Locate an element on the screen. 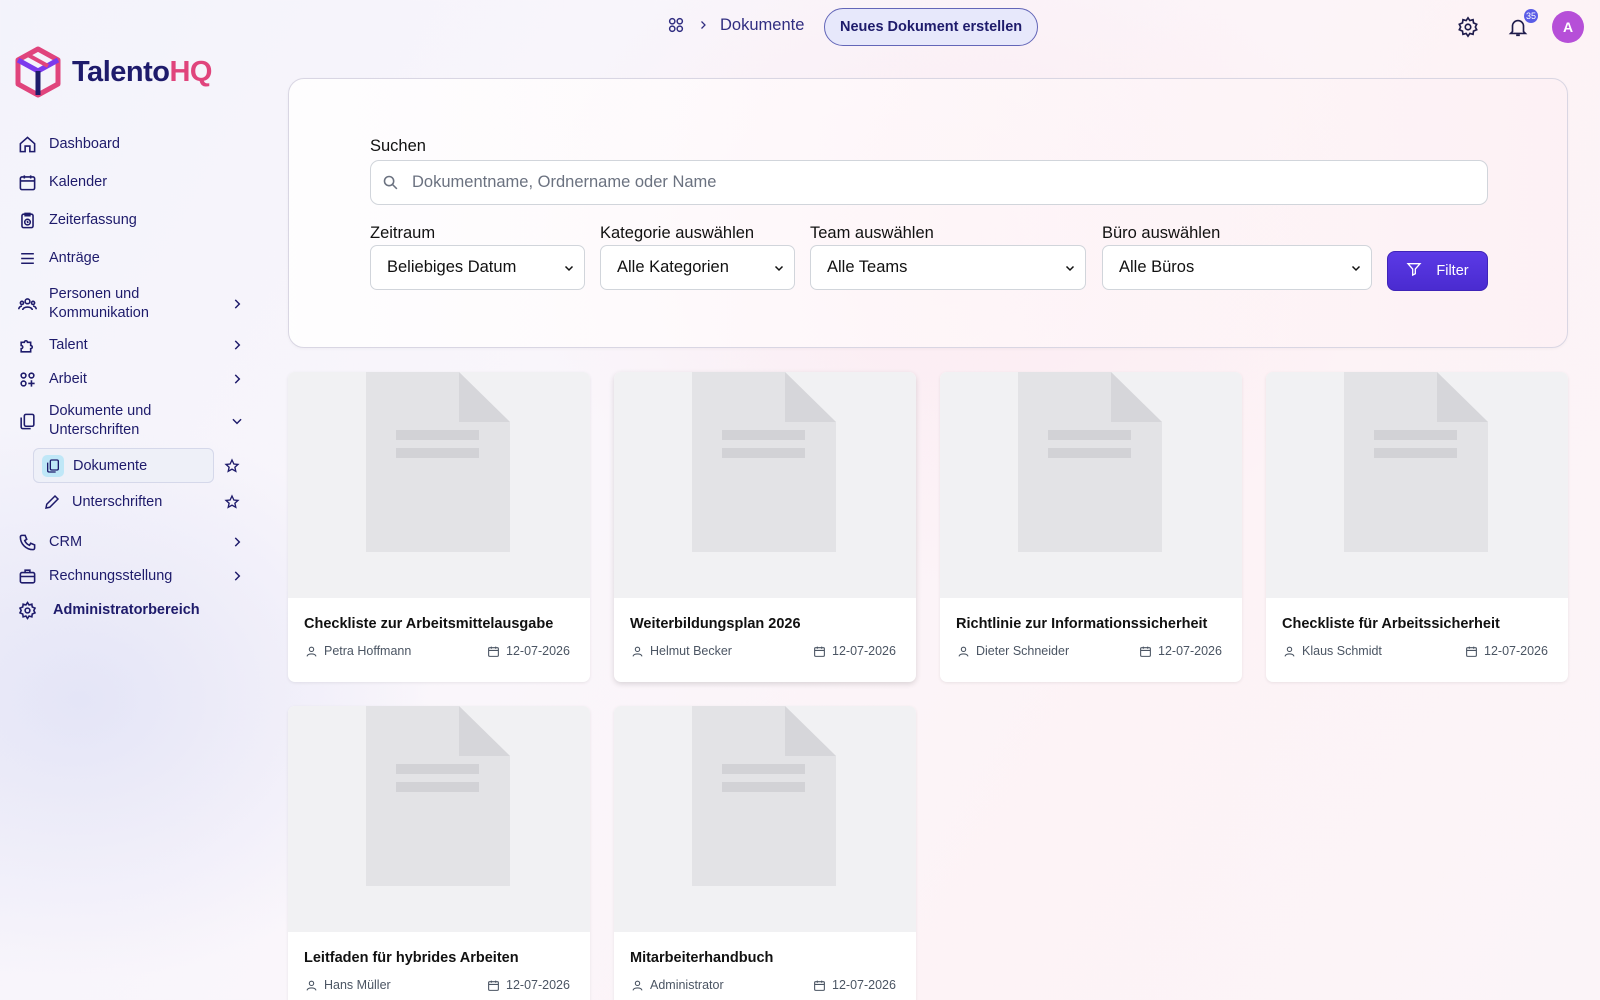  puzzle-icon is located at coordinates (27, 345).